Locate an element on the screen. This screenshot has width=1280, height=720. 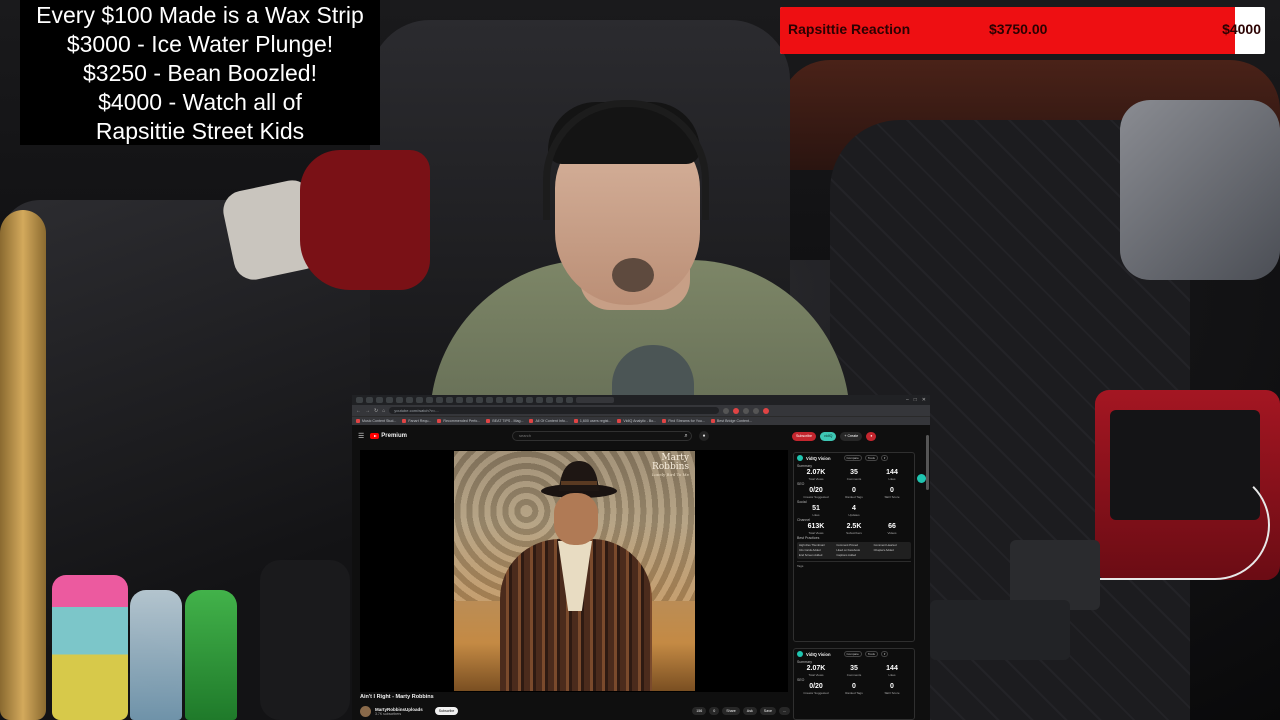
stat-label: Creator Suggested is located at coordinates (816, 497).